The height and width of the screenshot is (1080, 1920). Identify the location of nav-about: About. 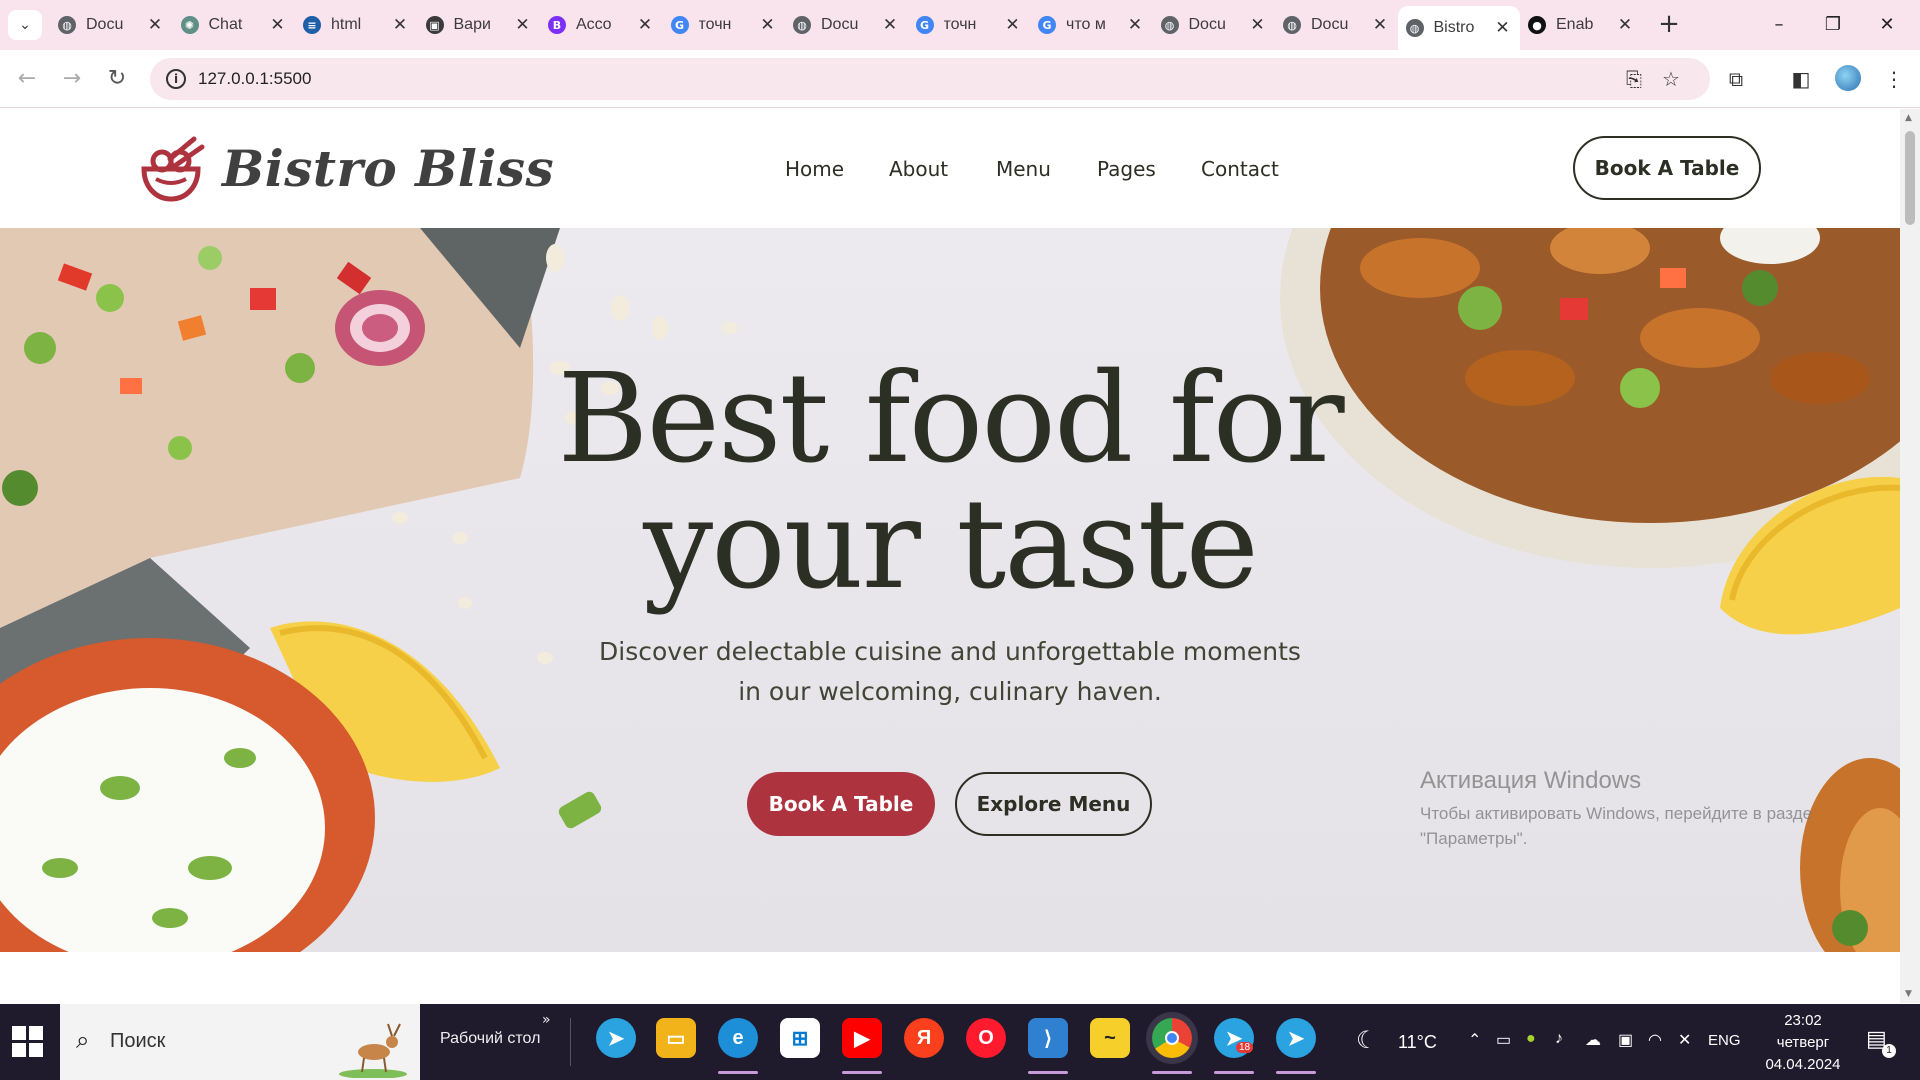
(918, 169).